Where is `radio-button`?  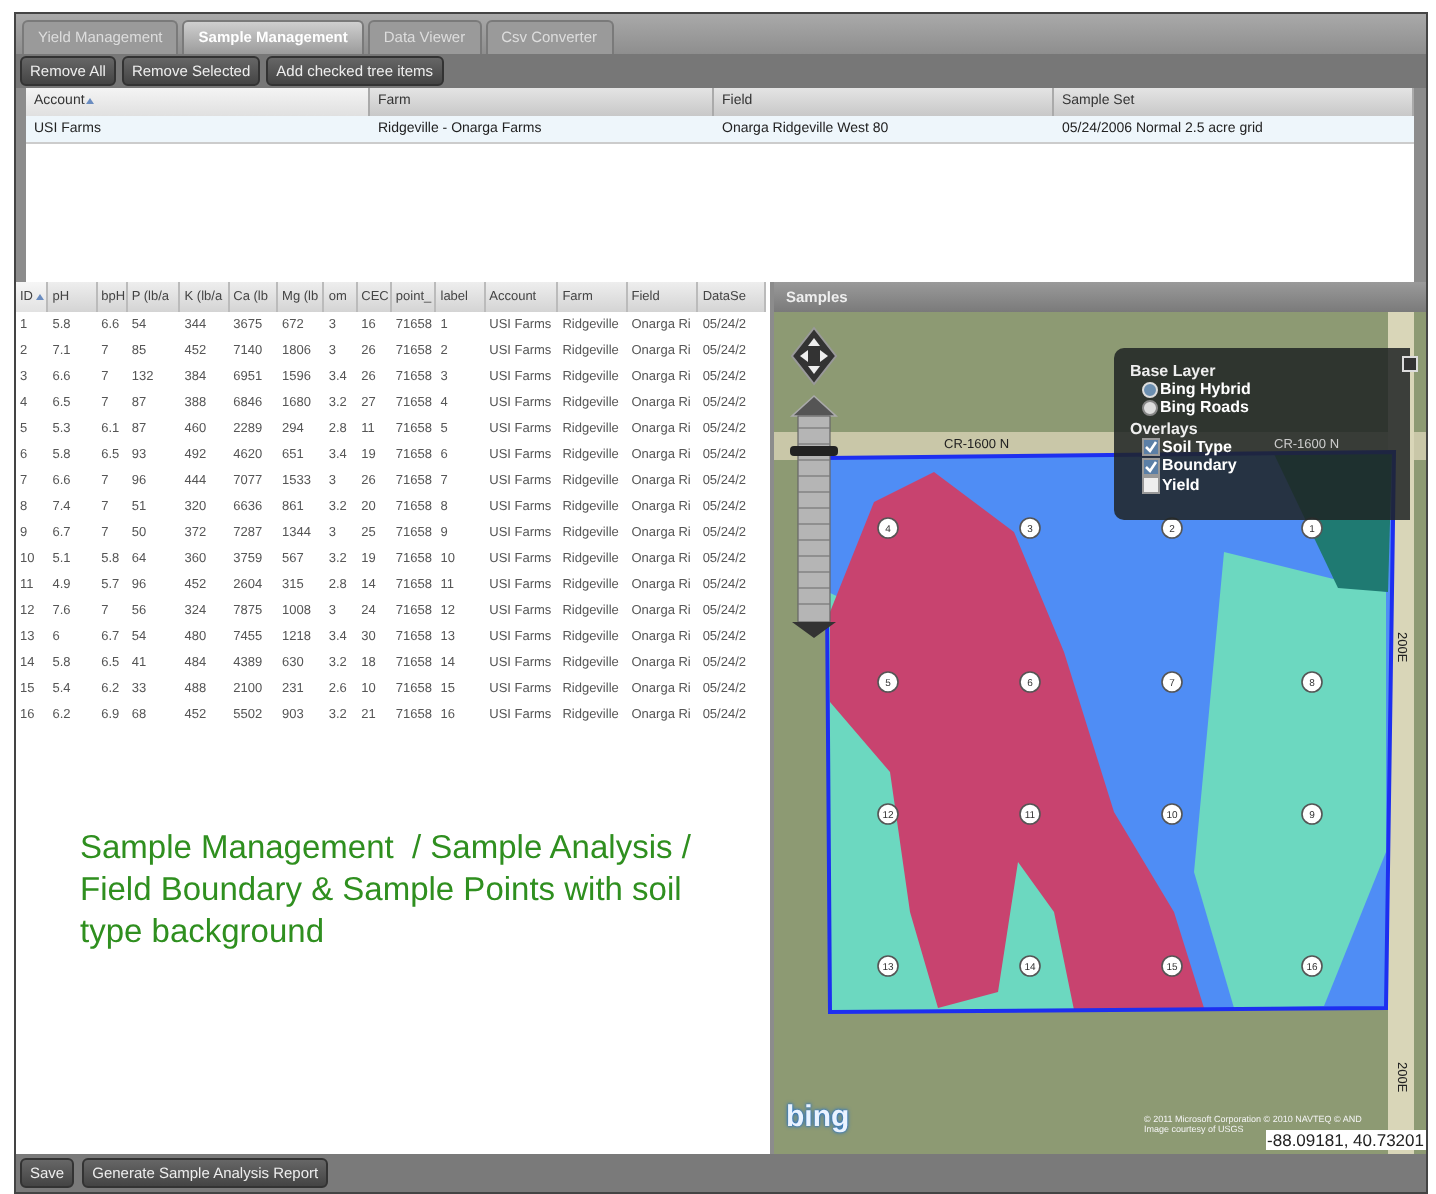
radio-button is located at coordinates (1150, 408).